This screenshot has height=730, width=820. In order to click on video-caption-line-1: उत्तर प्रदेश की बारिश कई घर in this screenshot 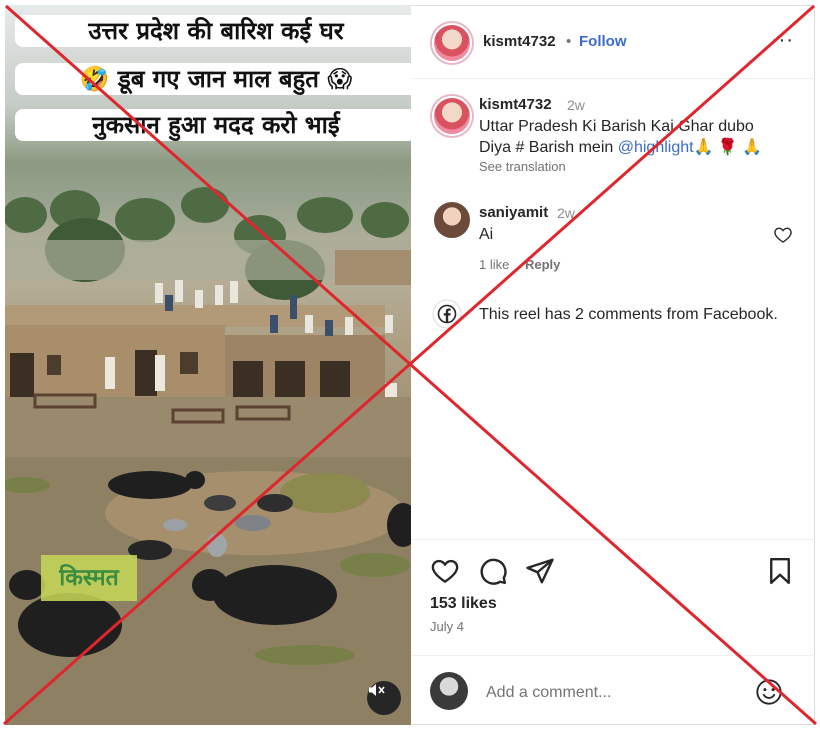, I will do `click(213, 31)`.